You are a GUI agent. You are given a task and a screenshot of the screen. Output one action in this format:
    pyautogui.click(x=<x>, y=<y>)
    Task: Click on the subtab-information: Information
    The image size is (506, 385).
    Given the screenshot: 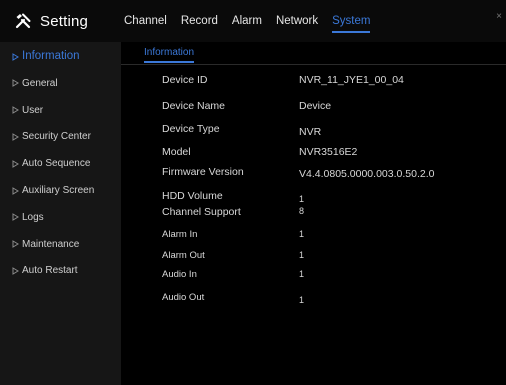 What is the action you would take?
    pyautogui.click(x=169, y=55)
    